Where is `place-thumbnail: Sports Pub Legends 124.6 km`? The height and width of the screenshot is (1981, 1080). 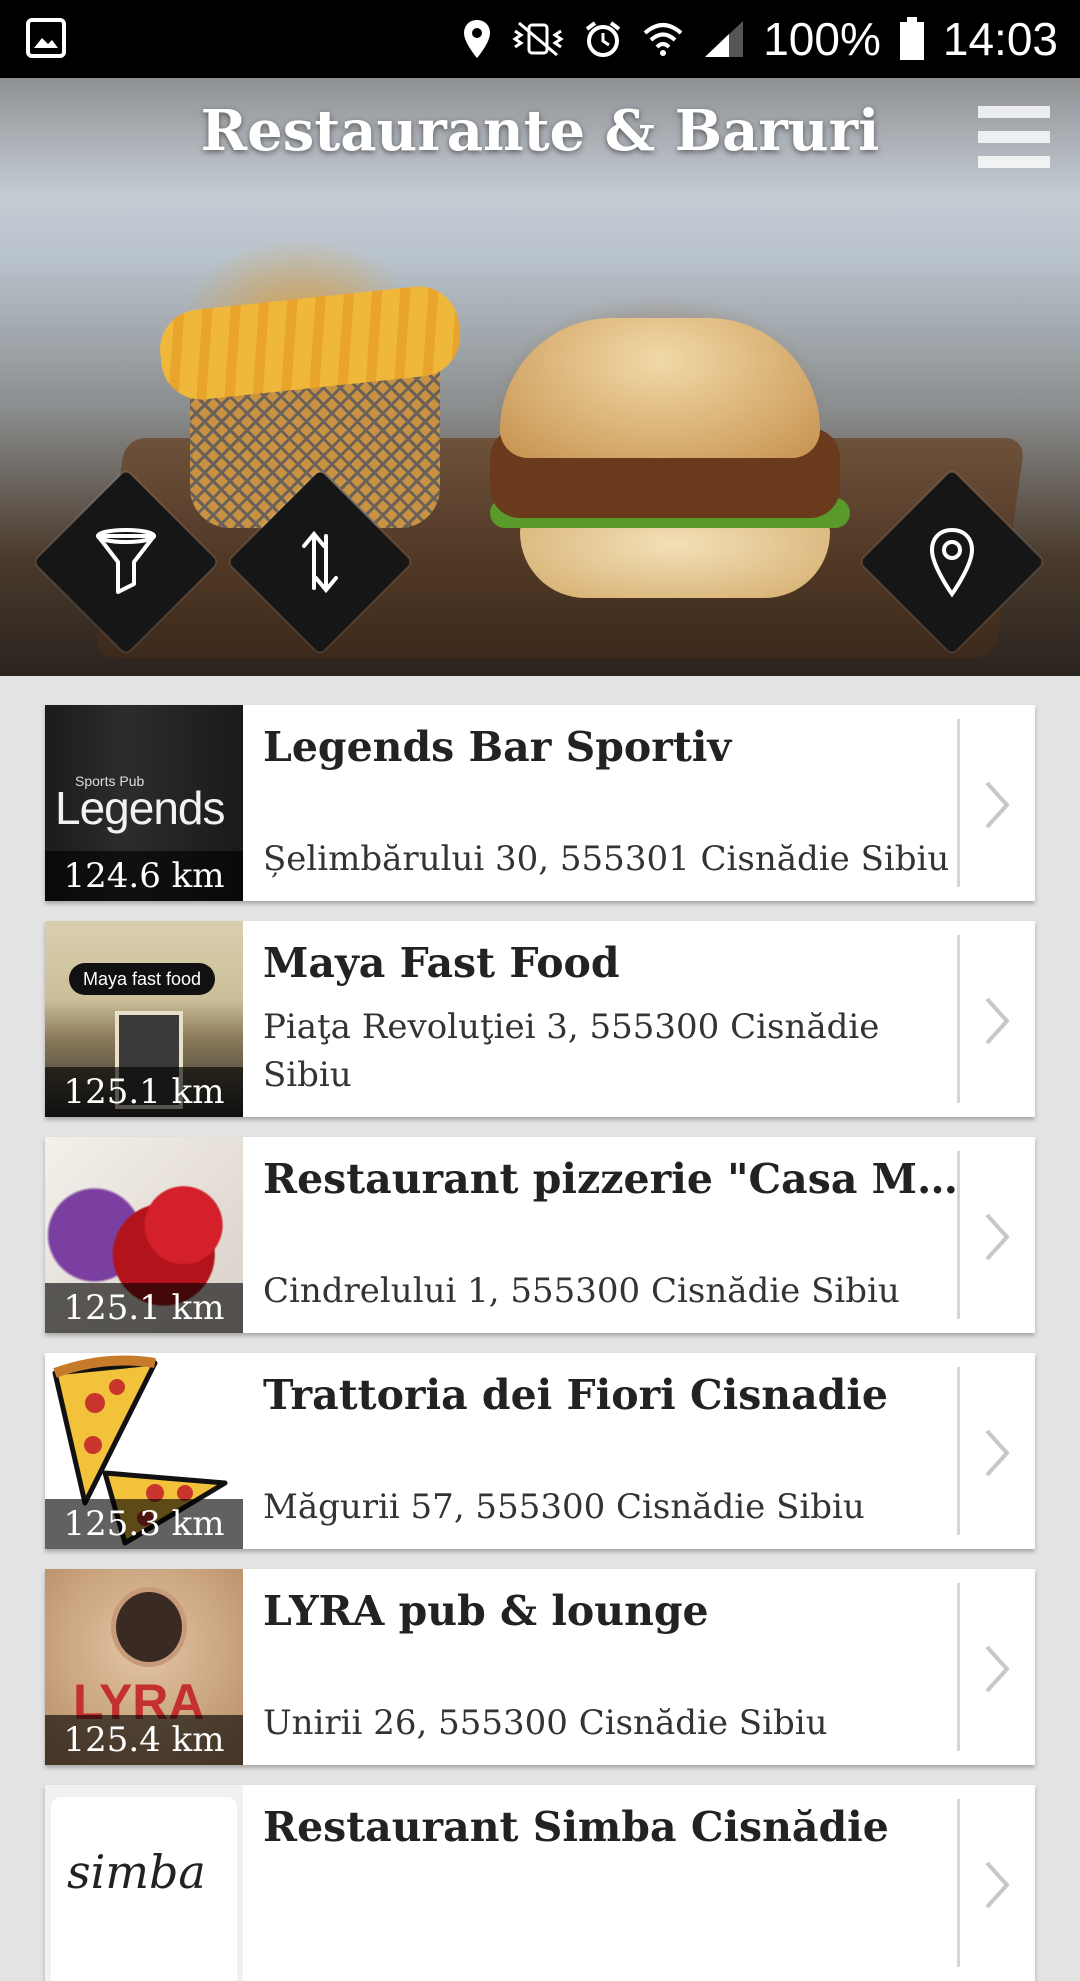
place-thumbnail: Sports Pub Legends 124.6 km is located at coordinates (144, 803).